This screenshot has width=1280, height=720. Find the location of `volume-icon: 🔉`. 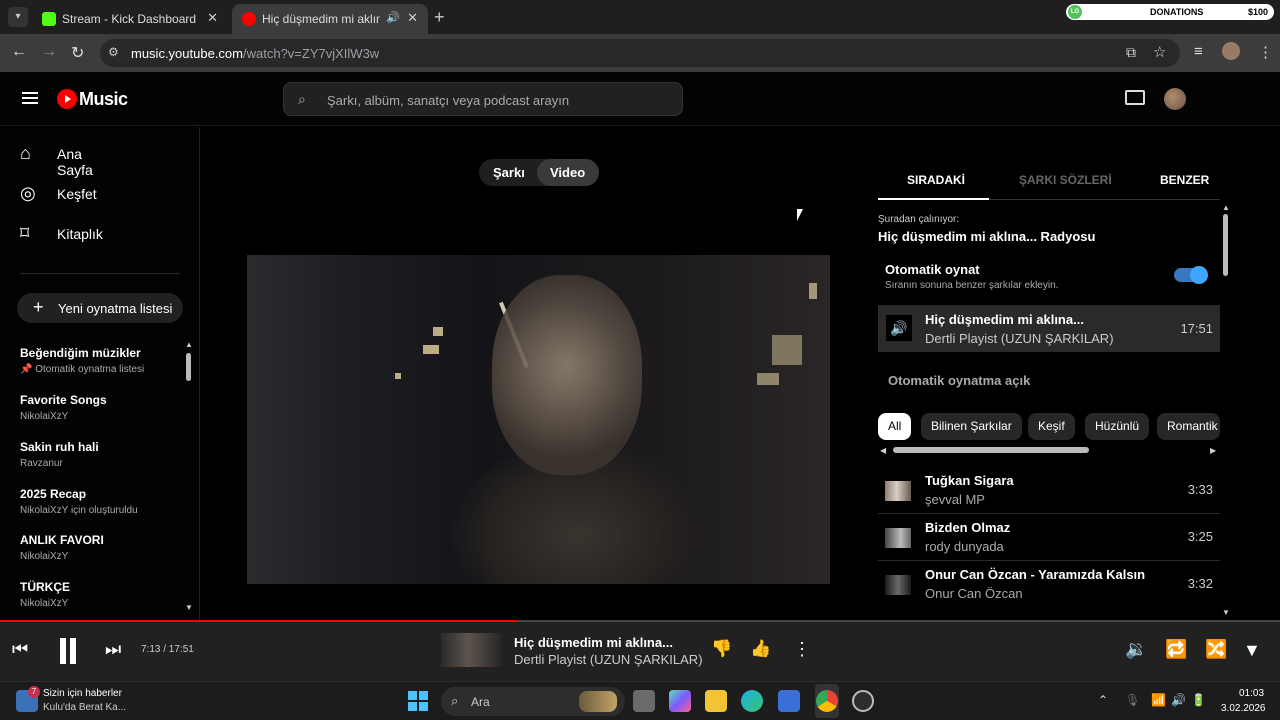

volume-icon: 🔉 is located at coordinates (1136, 649).